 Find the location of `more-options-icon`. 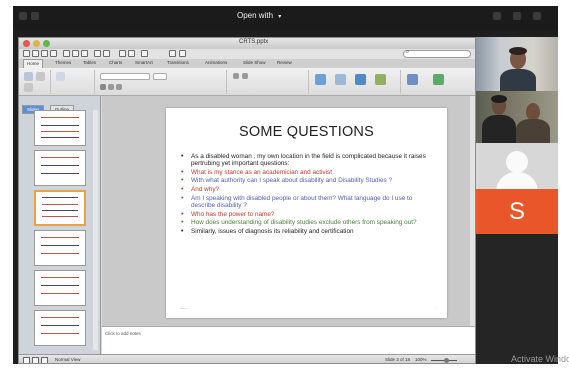

more-options-icon is located at coordinates (537, 16).